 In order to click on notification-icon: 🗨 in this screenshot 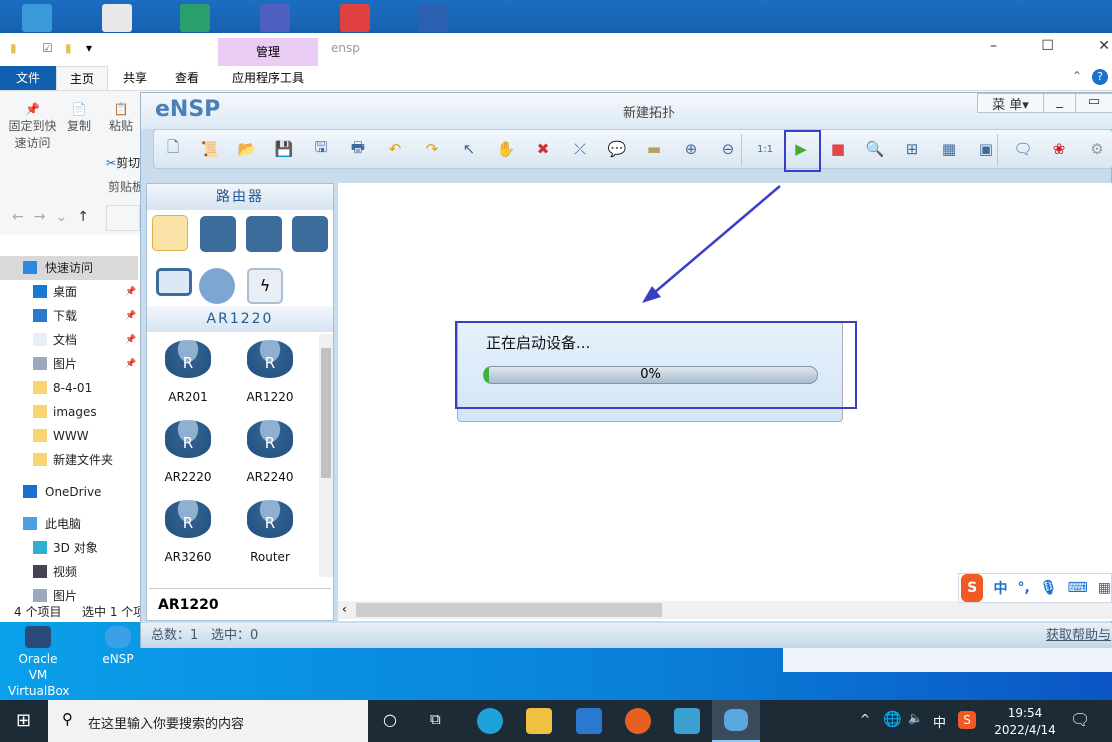, I will do `click(1080, 719)`.